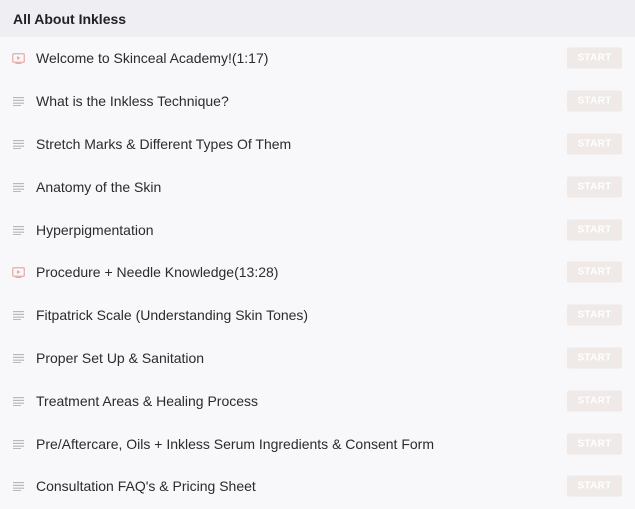  I want to click on lecture-title: Consultation FAQ's & Pricing Sheet, so click(146, 486).